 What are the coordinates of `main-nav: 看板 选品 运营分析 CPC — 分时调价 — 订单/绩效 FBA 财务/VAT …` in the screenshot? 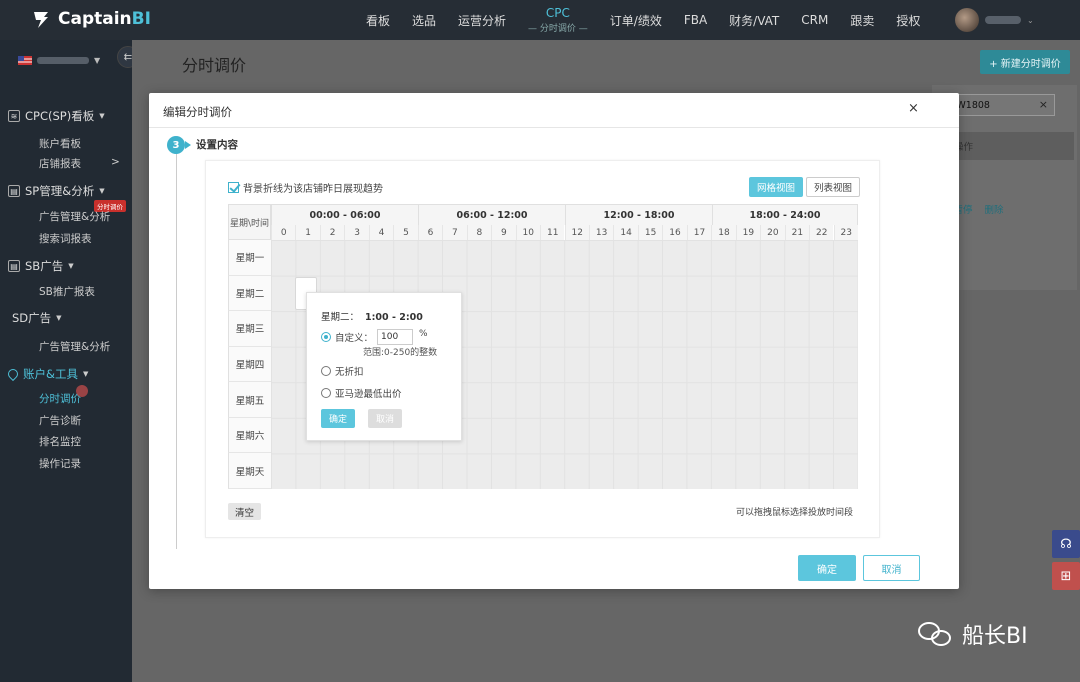 It's located at (643, 20).